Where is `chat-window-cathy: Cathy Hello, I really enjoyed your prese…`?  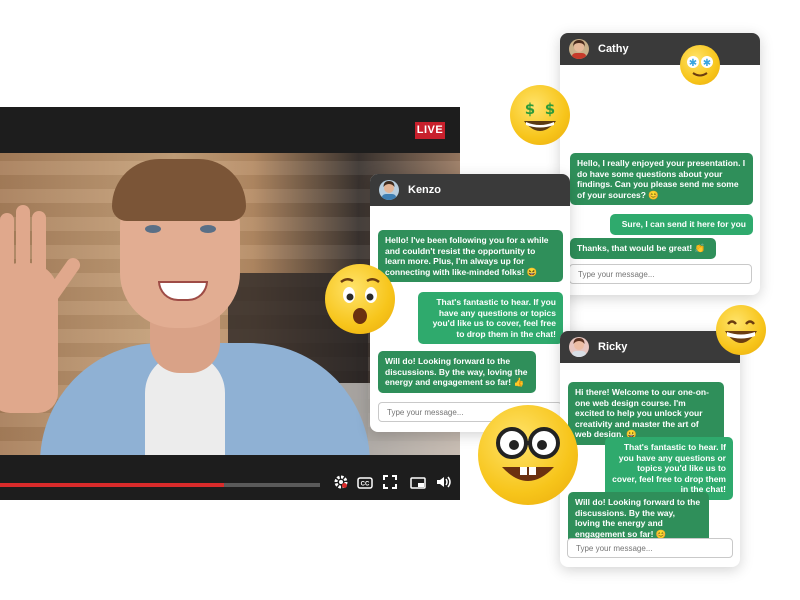 chat-window-cathy: Cathy Hello, I really enjoyed your prese… is located at coordinates (660, 164).